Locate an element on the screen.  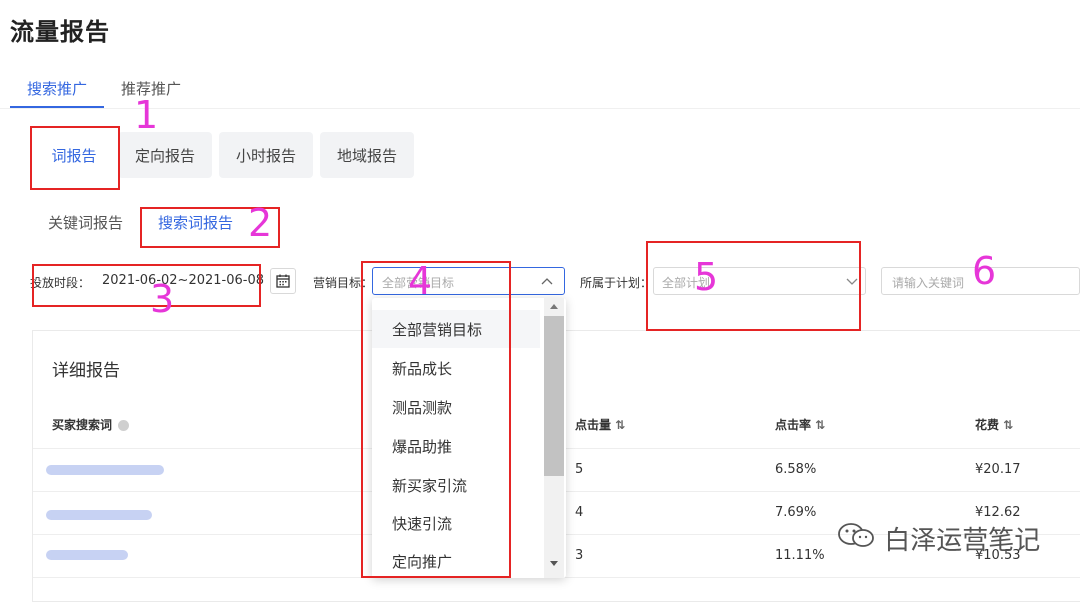
annotation-number-3: 3 is located at coordinates (162, 299).